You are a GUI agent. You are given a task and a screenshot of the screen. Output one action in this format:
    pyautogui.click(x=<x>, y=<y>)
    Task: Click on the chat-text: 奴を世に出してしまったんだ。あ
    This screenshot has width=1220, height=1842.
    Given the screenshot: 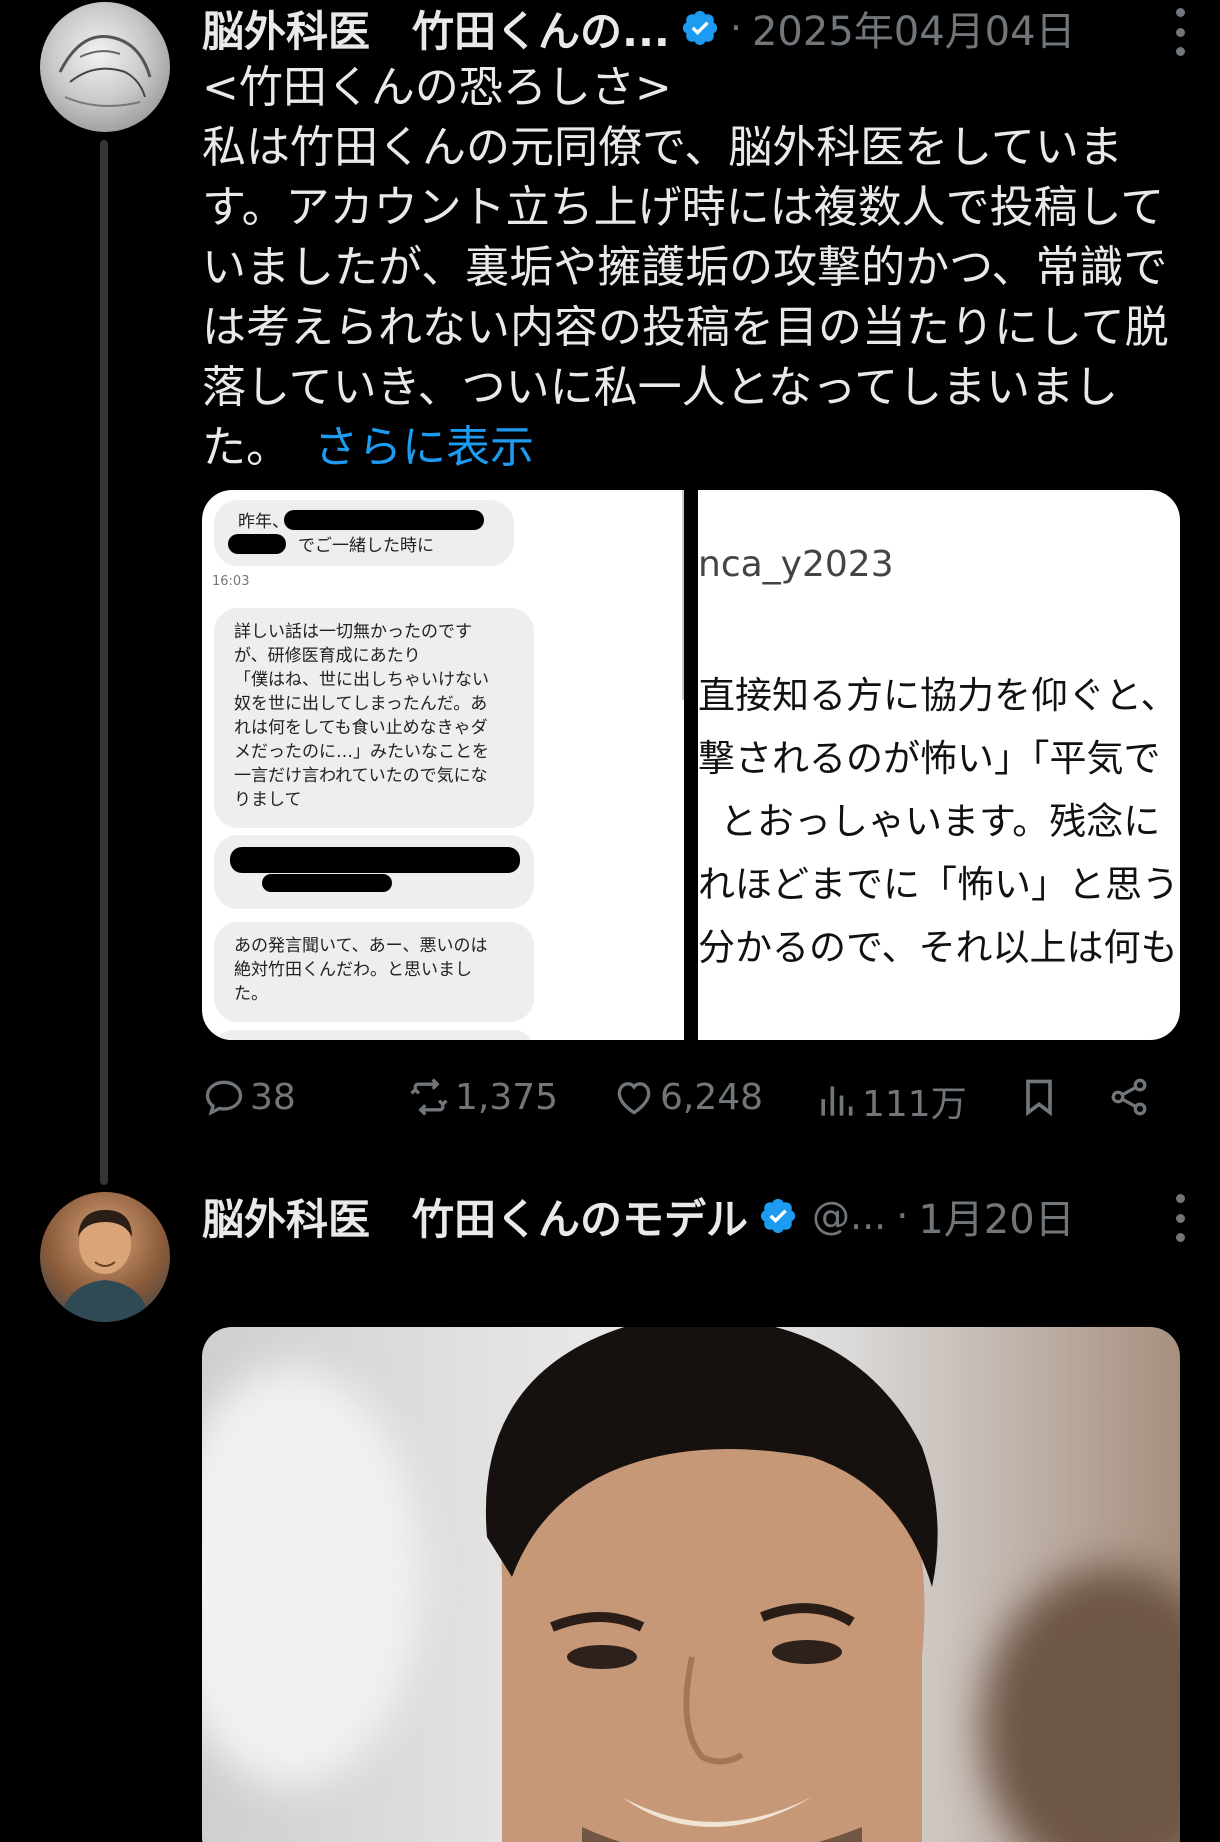 What is the action you would take?
    pyautogui.click(x=361, y=704)
    